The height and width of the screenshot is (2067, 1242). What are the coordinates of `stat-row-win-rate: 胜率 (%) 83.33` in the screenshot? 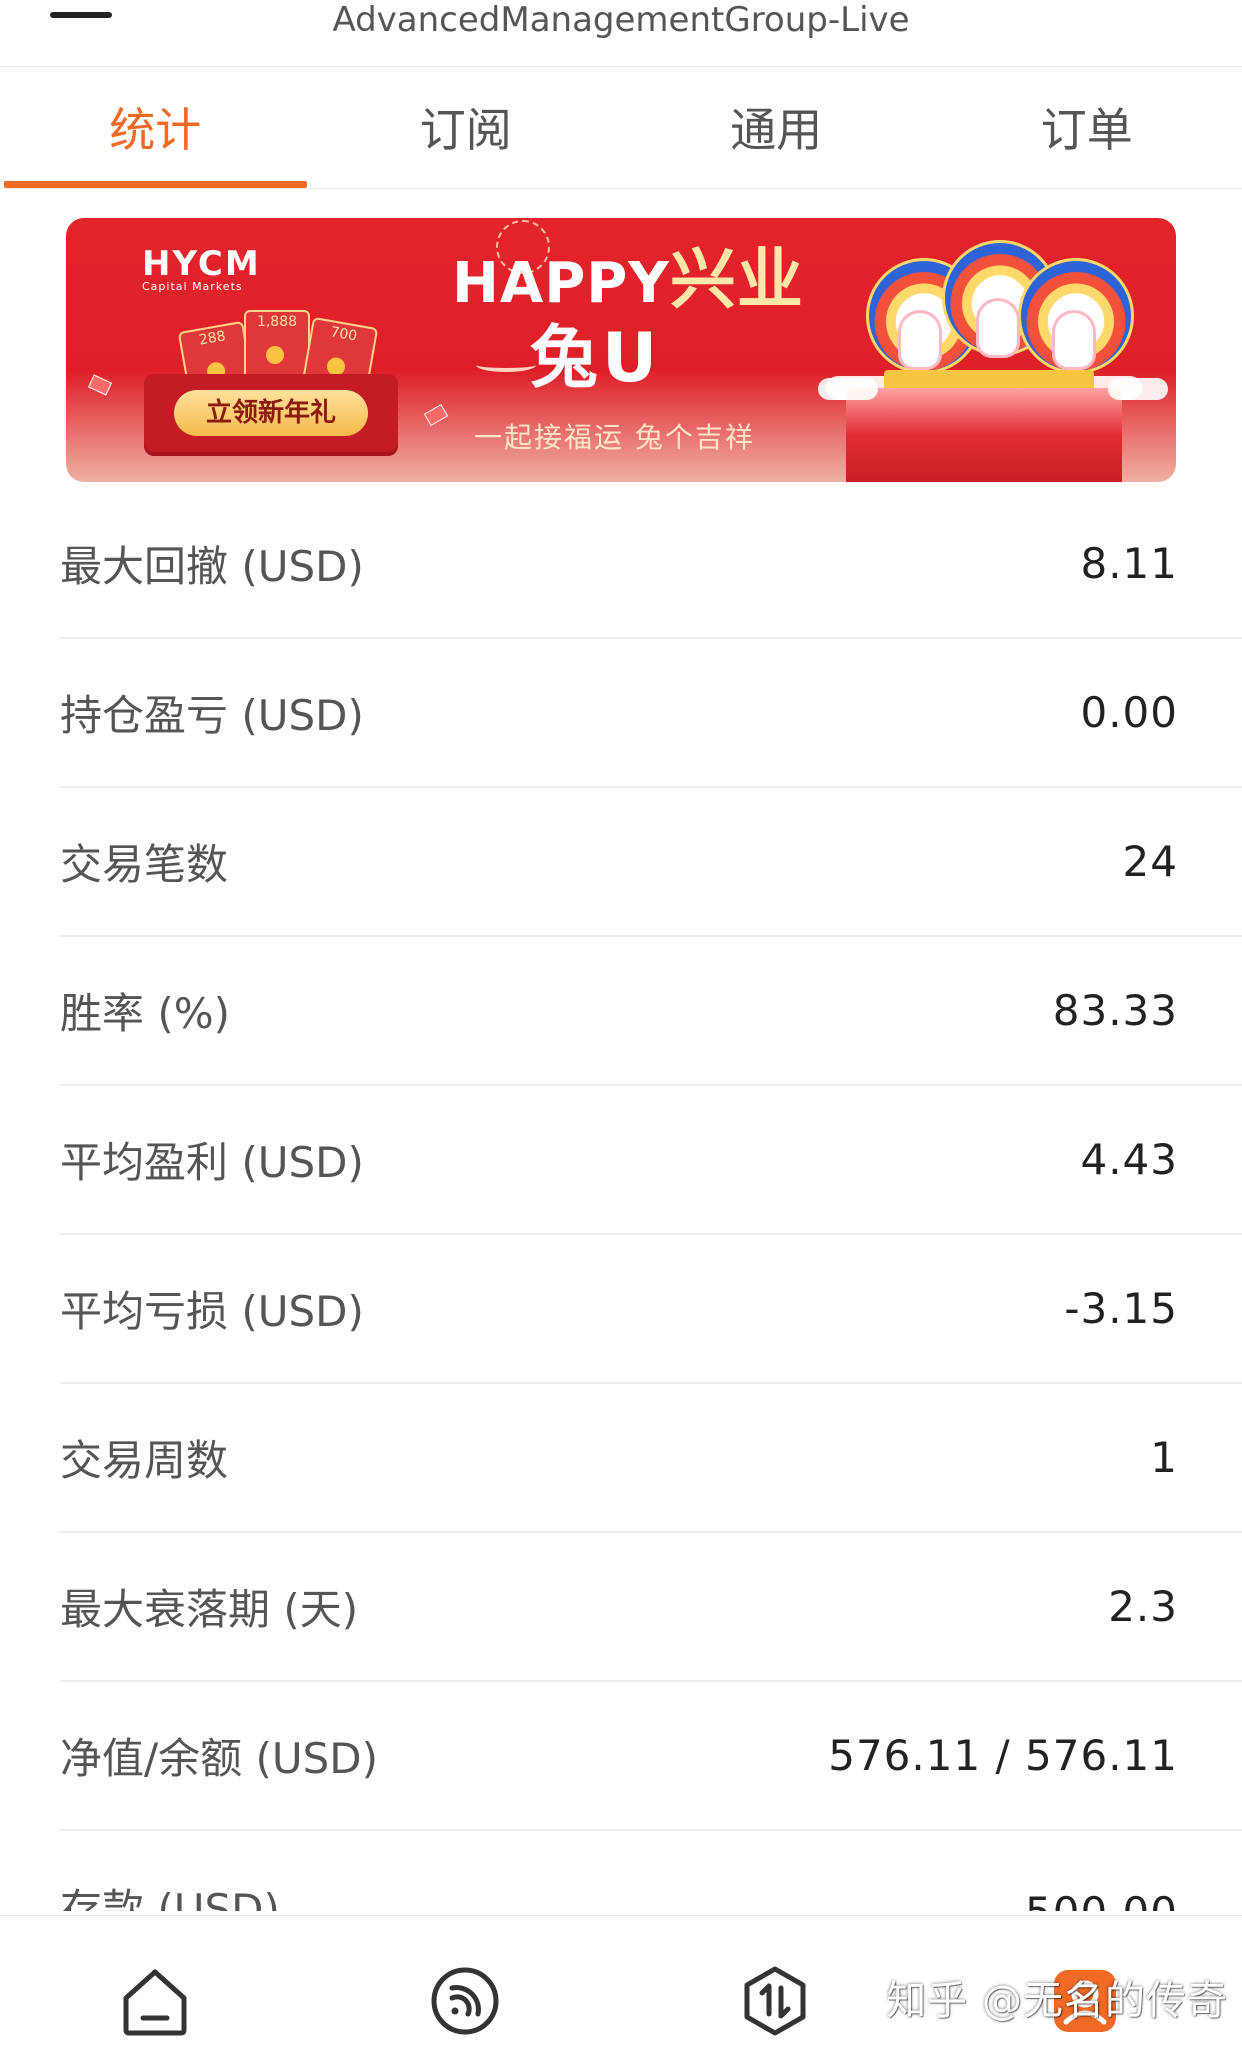 It's located at (651, 1011).